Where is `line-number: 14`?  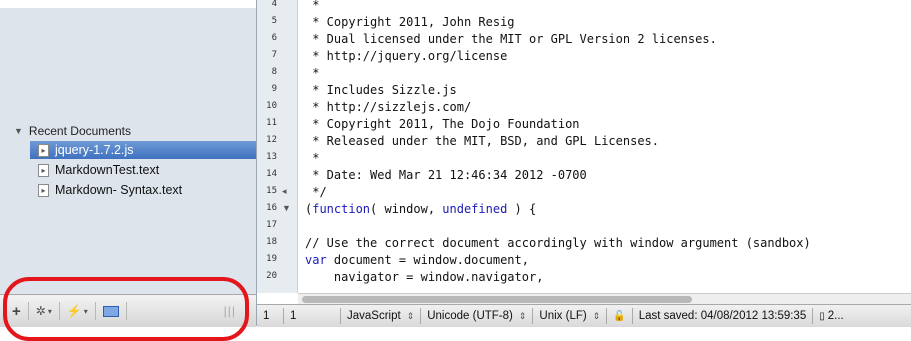 line-number: 14 is located at coordinates (271, 174).